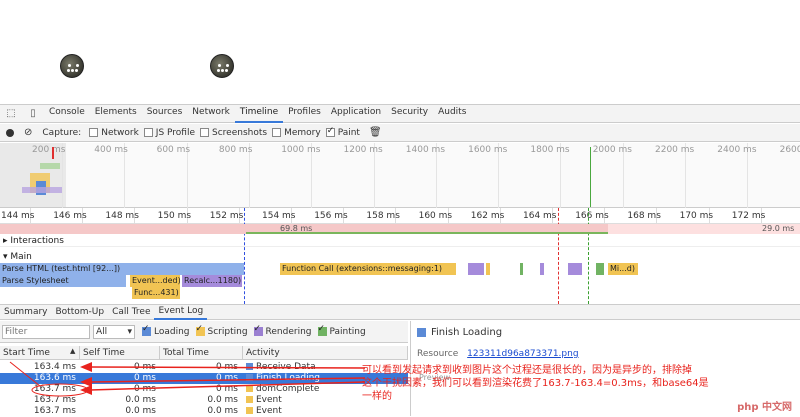 The width and height of the screenshot is (800, 417). What do you see at coordinates (131, 312) in the screenshot?
I see `bottom-tab-call-tree: Call Tree` at bounding box center [131, 312].